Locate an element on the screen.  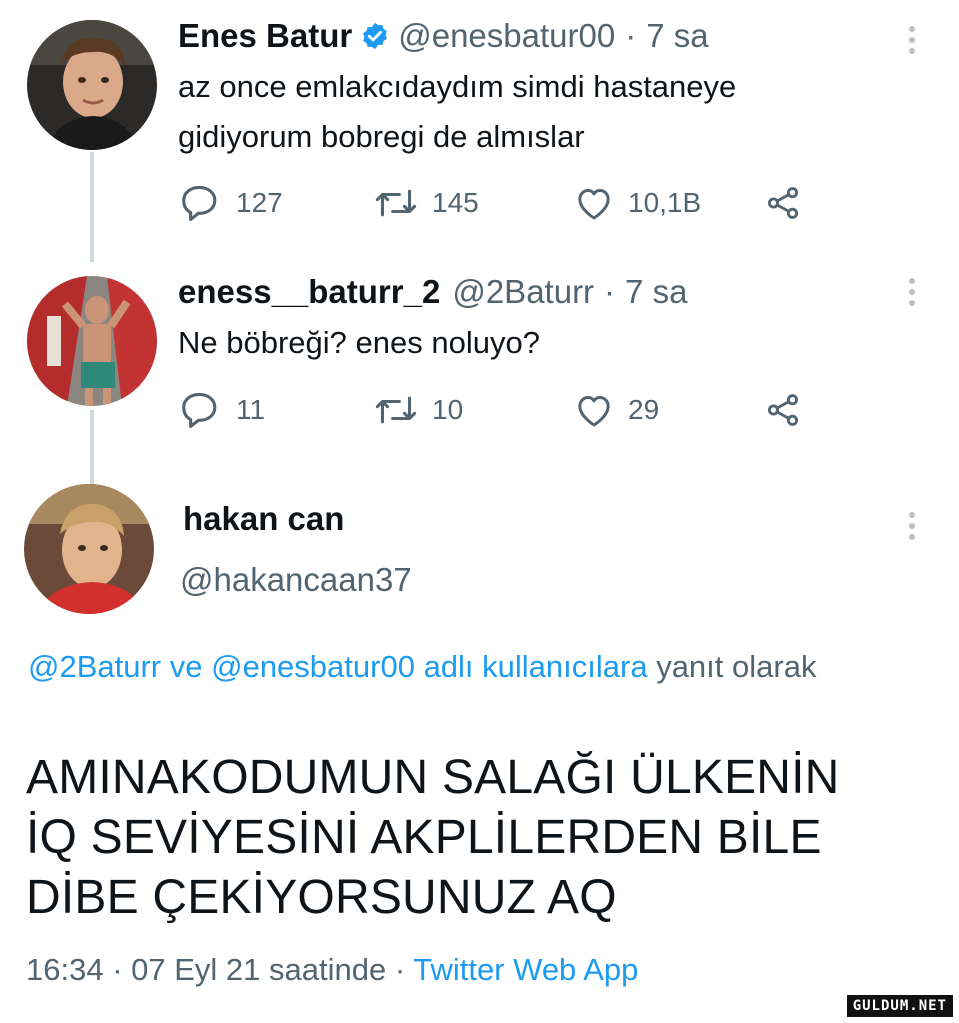
retweet-button: 145 is located at coordinates (474, 203).